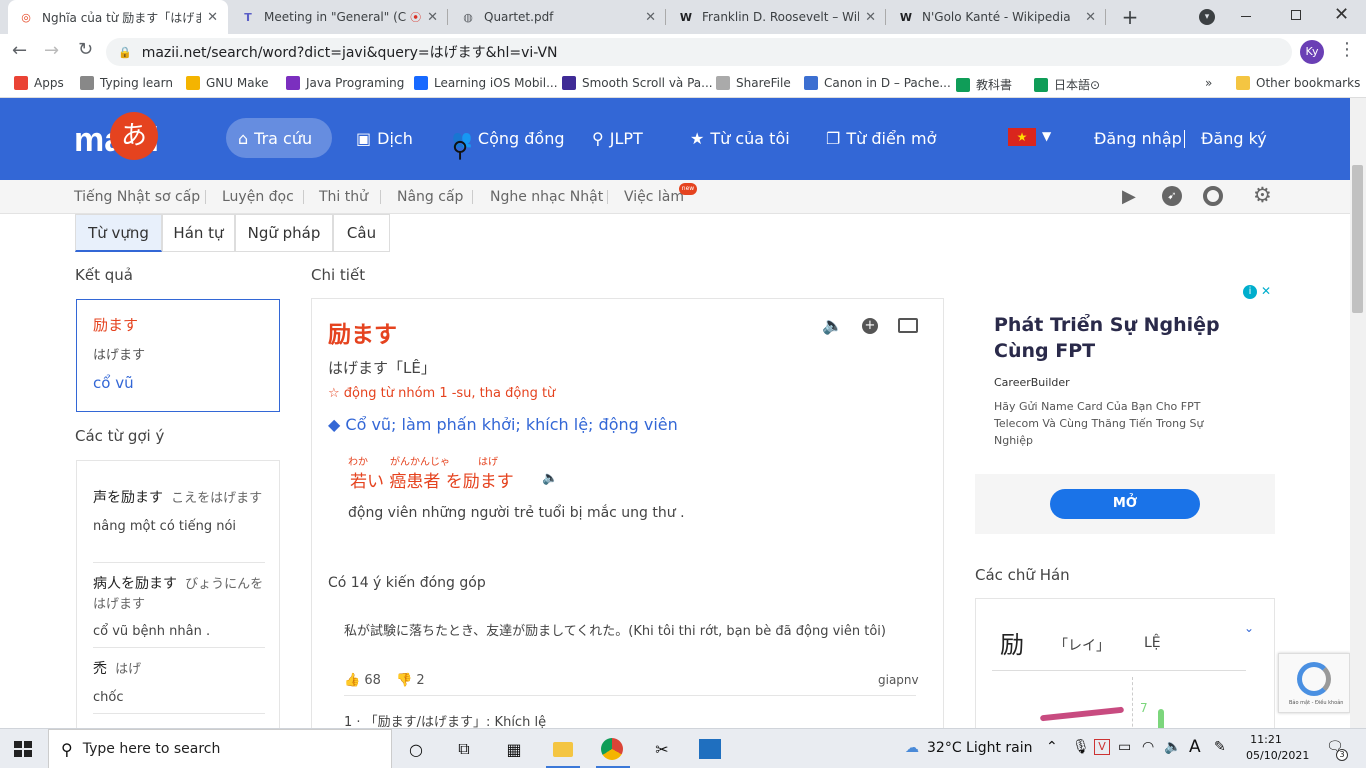  What do you see at coordinates (1347, 49) in the screenshot?
I see `menu-icon: ⋮` at bounding box center [1347, 49].